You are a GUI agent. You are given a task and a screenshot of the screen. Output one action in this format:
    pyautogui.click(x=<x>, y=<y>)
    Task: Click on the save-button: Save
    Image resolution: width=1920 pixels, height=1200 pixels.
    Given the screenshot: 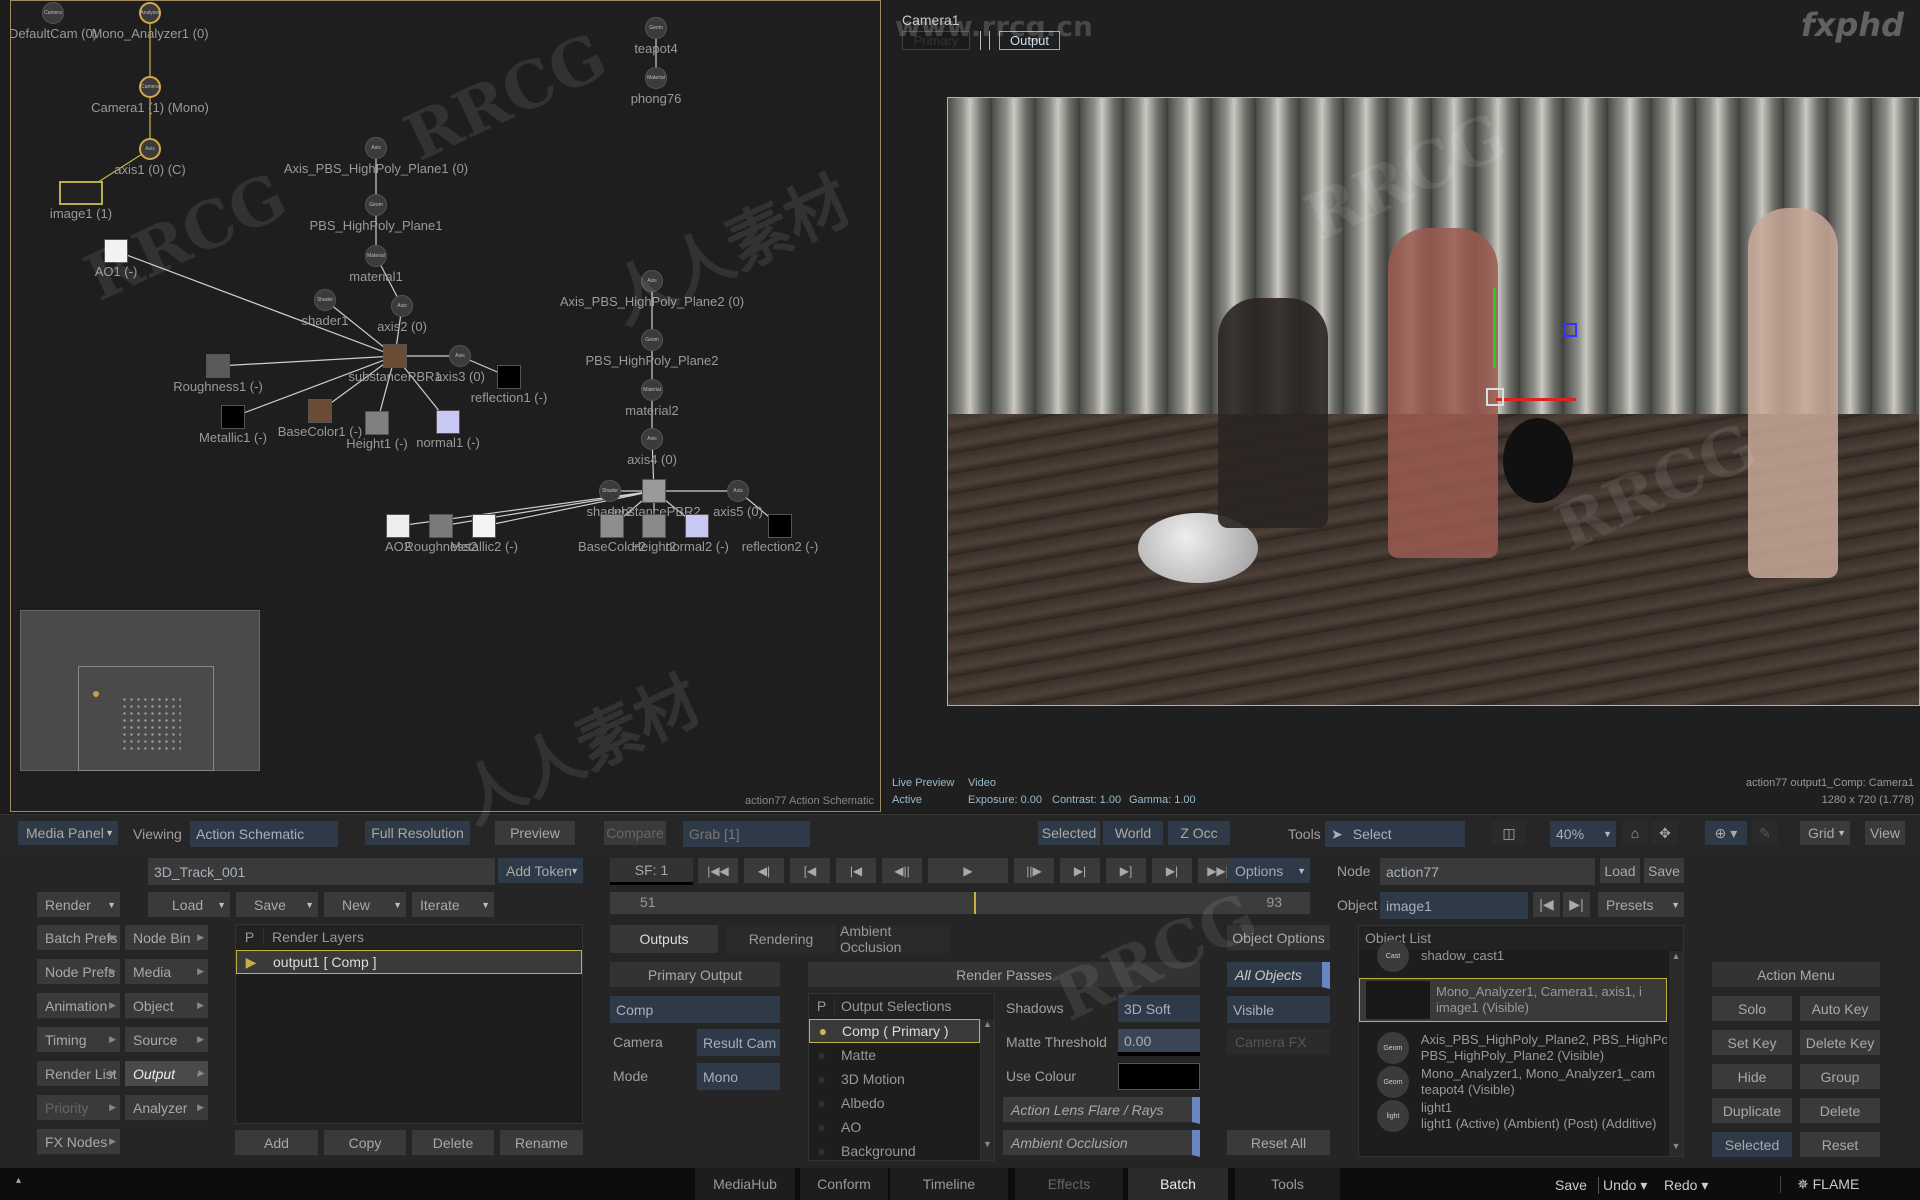 What is the action you would take?
    pyautogui.click(x=1571, y=1185)
    